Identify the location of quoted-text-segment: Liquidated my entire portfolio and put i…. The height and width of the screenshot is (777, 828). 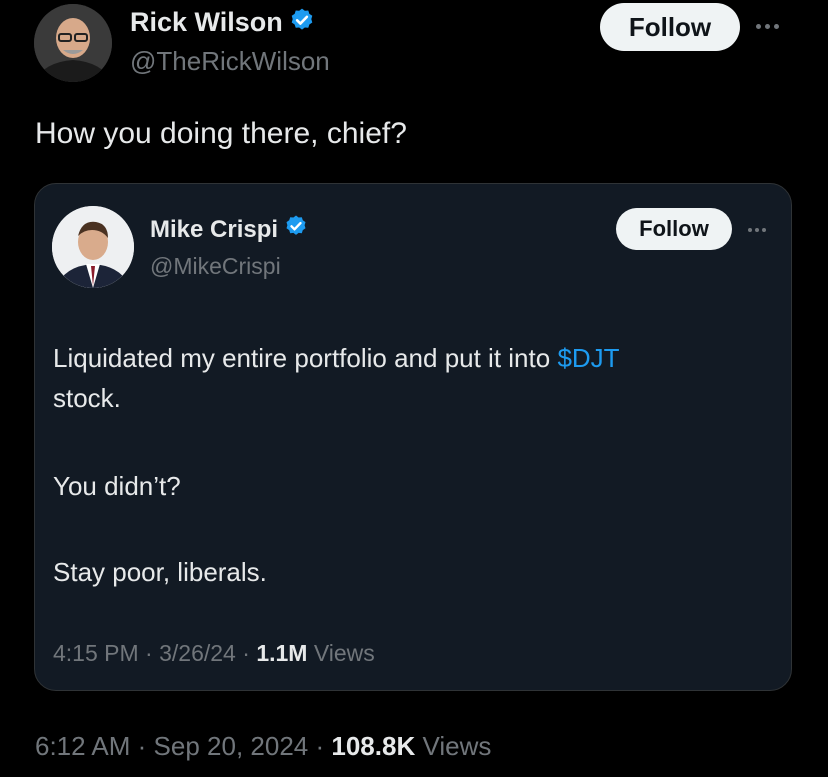
(305, 358).